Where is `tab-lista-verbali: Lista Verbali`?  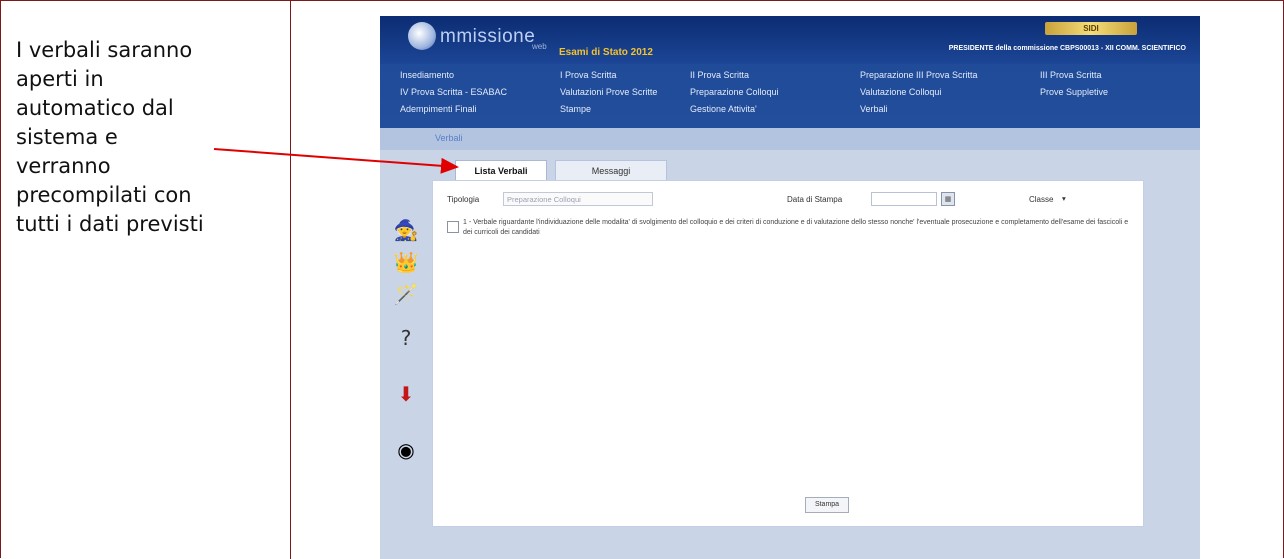 tab-lista-verbali: Lista Verbali is located at coordinates (501, 170).